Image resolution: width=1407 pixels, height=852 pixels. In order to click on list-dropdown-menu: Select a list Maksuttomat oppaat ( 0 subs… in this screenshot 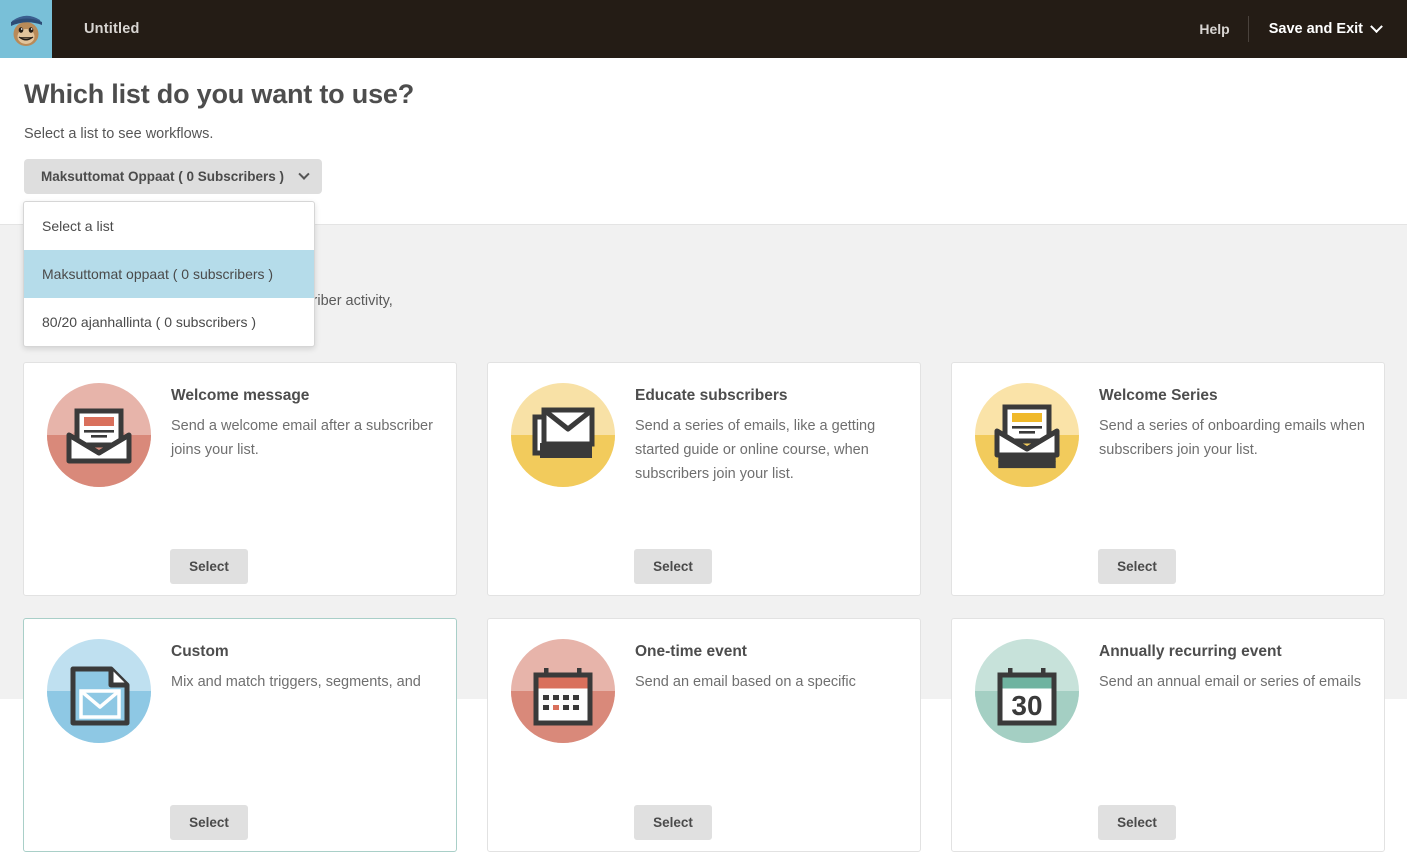, I will do `click(169, 274)`.